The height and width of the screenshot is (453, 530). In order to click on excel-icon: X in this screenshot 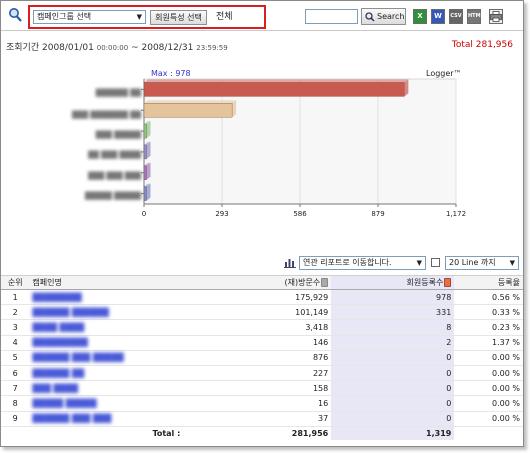, I will do `click(420, 16)`.